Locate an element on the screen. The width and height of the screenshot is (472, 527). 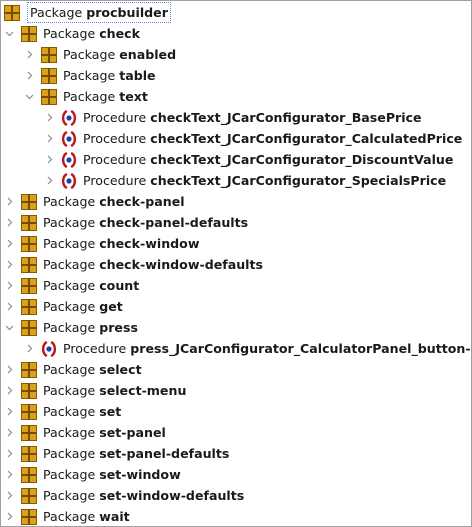
tree-item-package: Package set-panel-defaults is located at coordinates (236, 453).